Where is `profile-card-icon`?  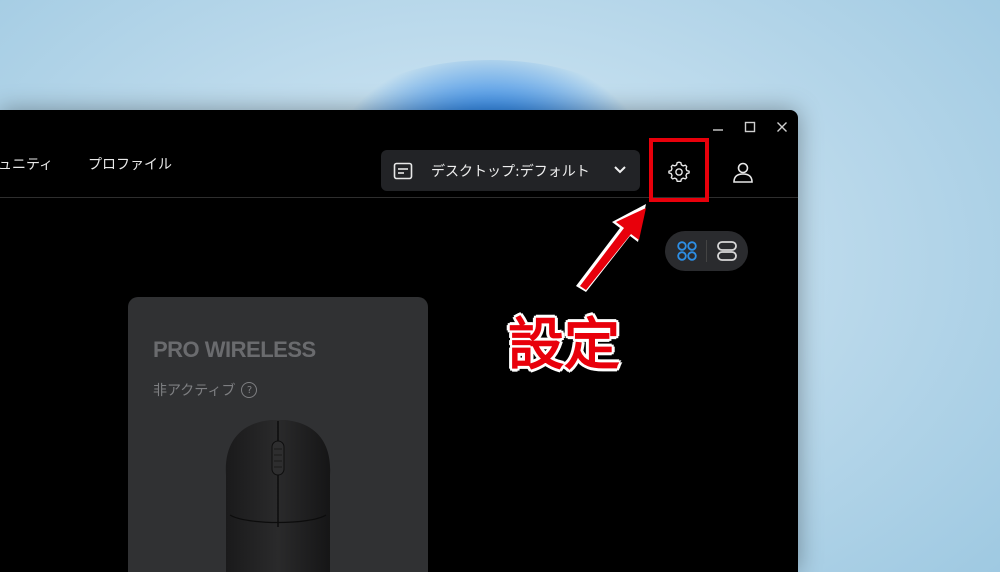
profile-card-icon is located at coordinates (403, 170).